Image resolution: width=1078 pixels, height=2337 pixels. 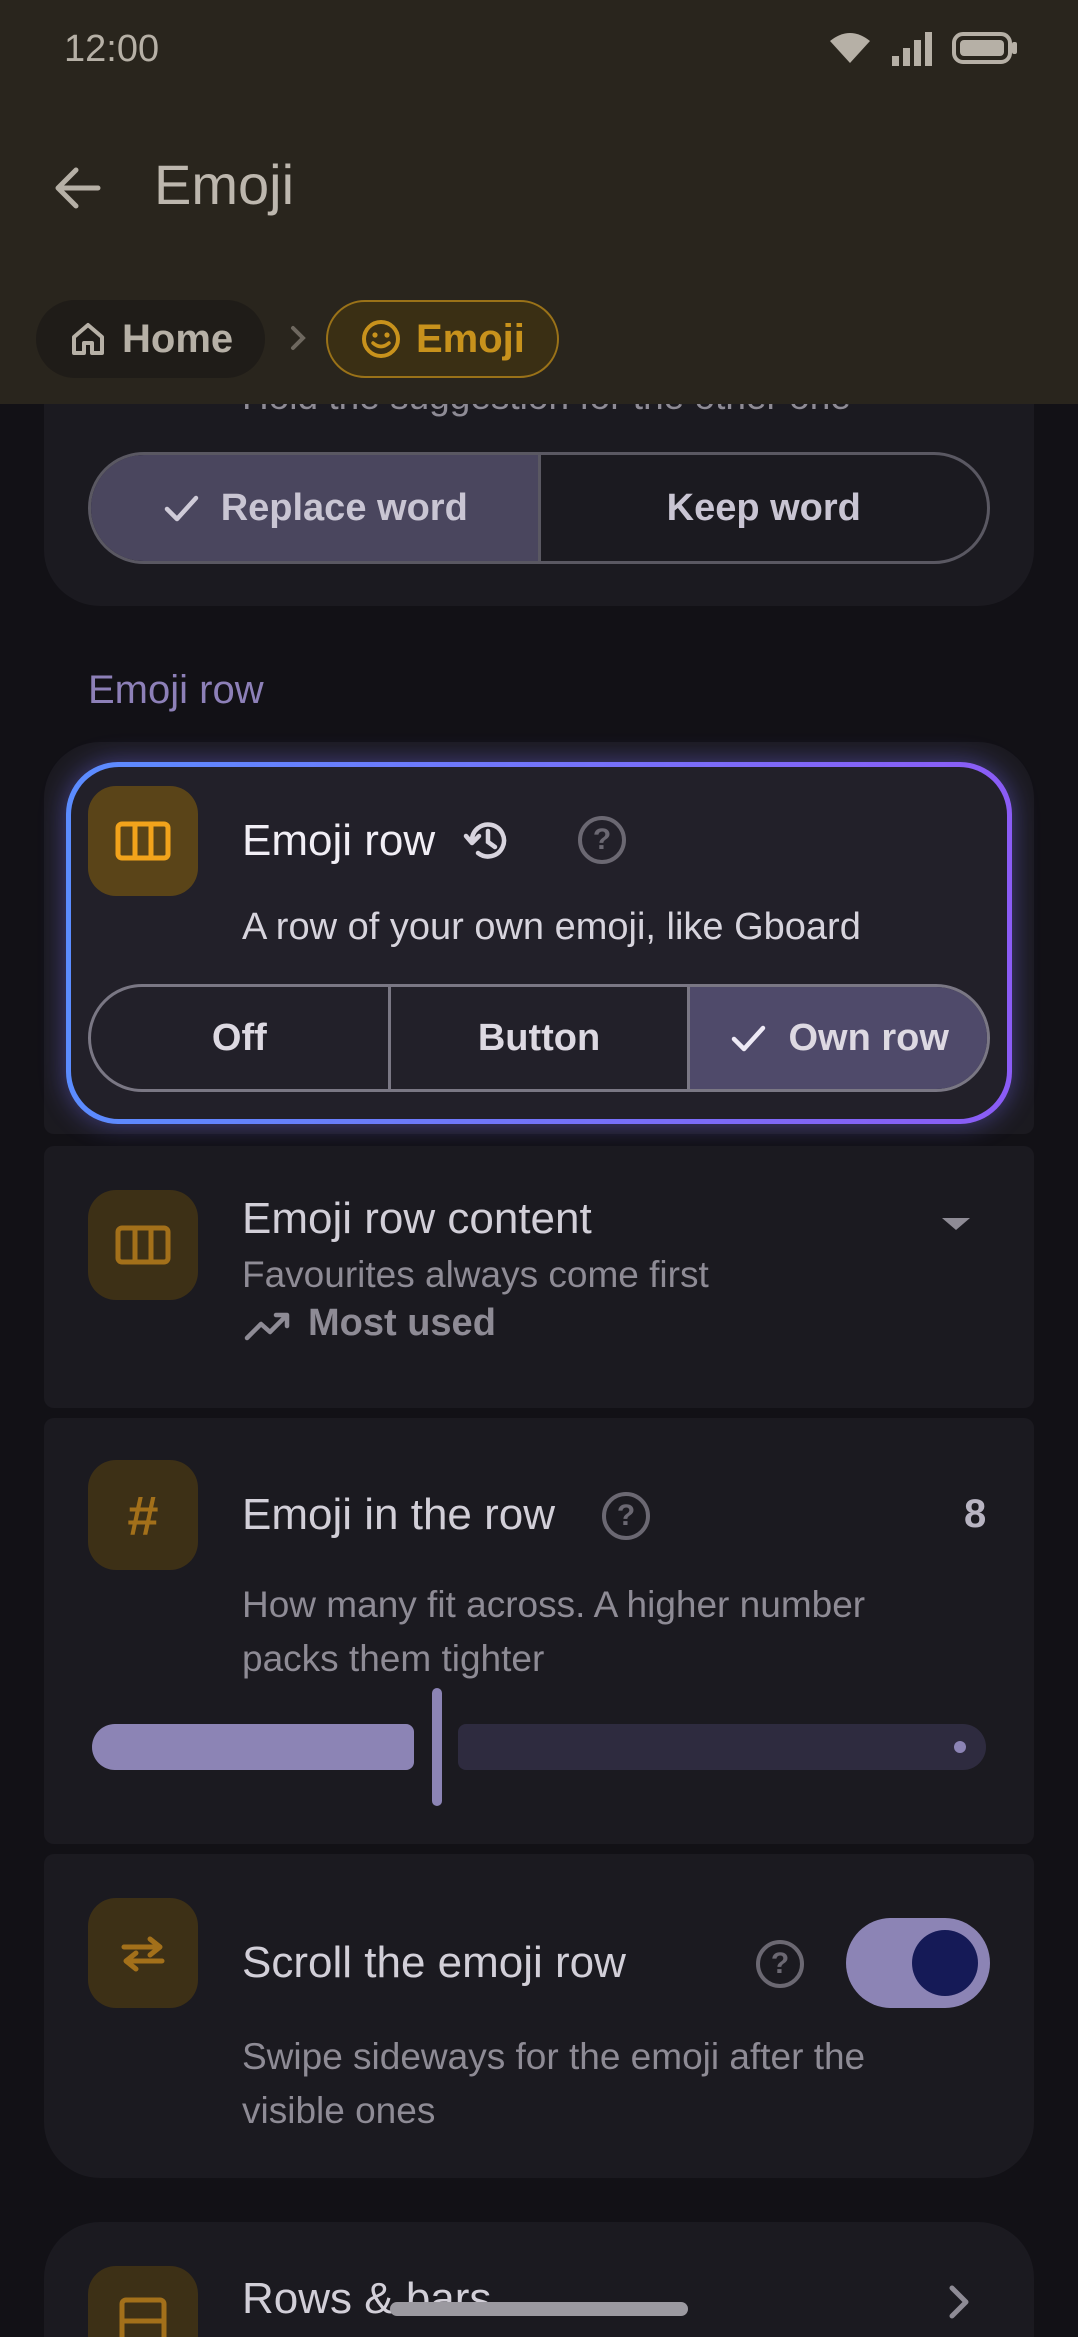 I want to click on button-label: Button, so click(x=539, y=1037).